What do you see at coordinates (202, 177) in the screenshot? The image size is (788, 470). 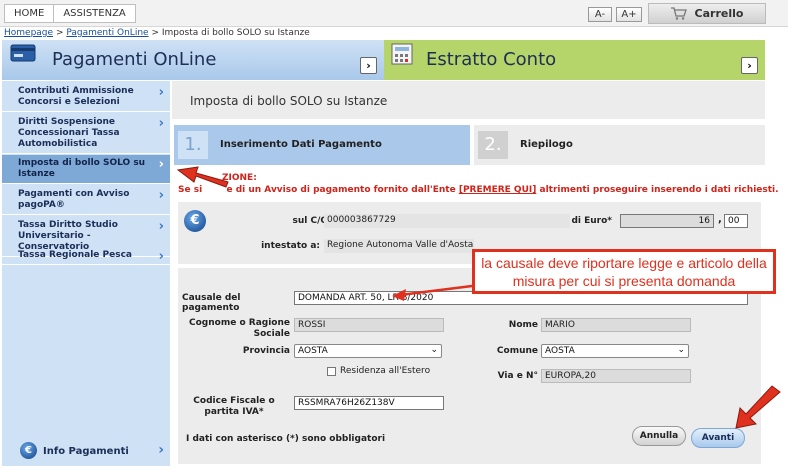 I see `arrow-sidebar-icon` at bounding box center [202, 177].